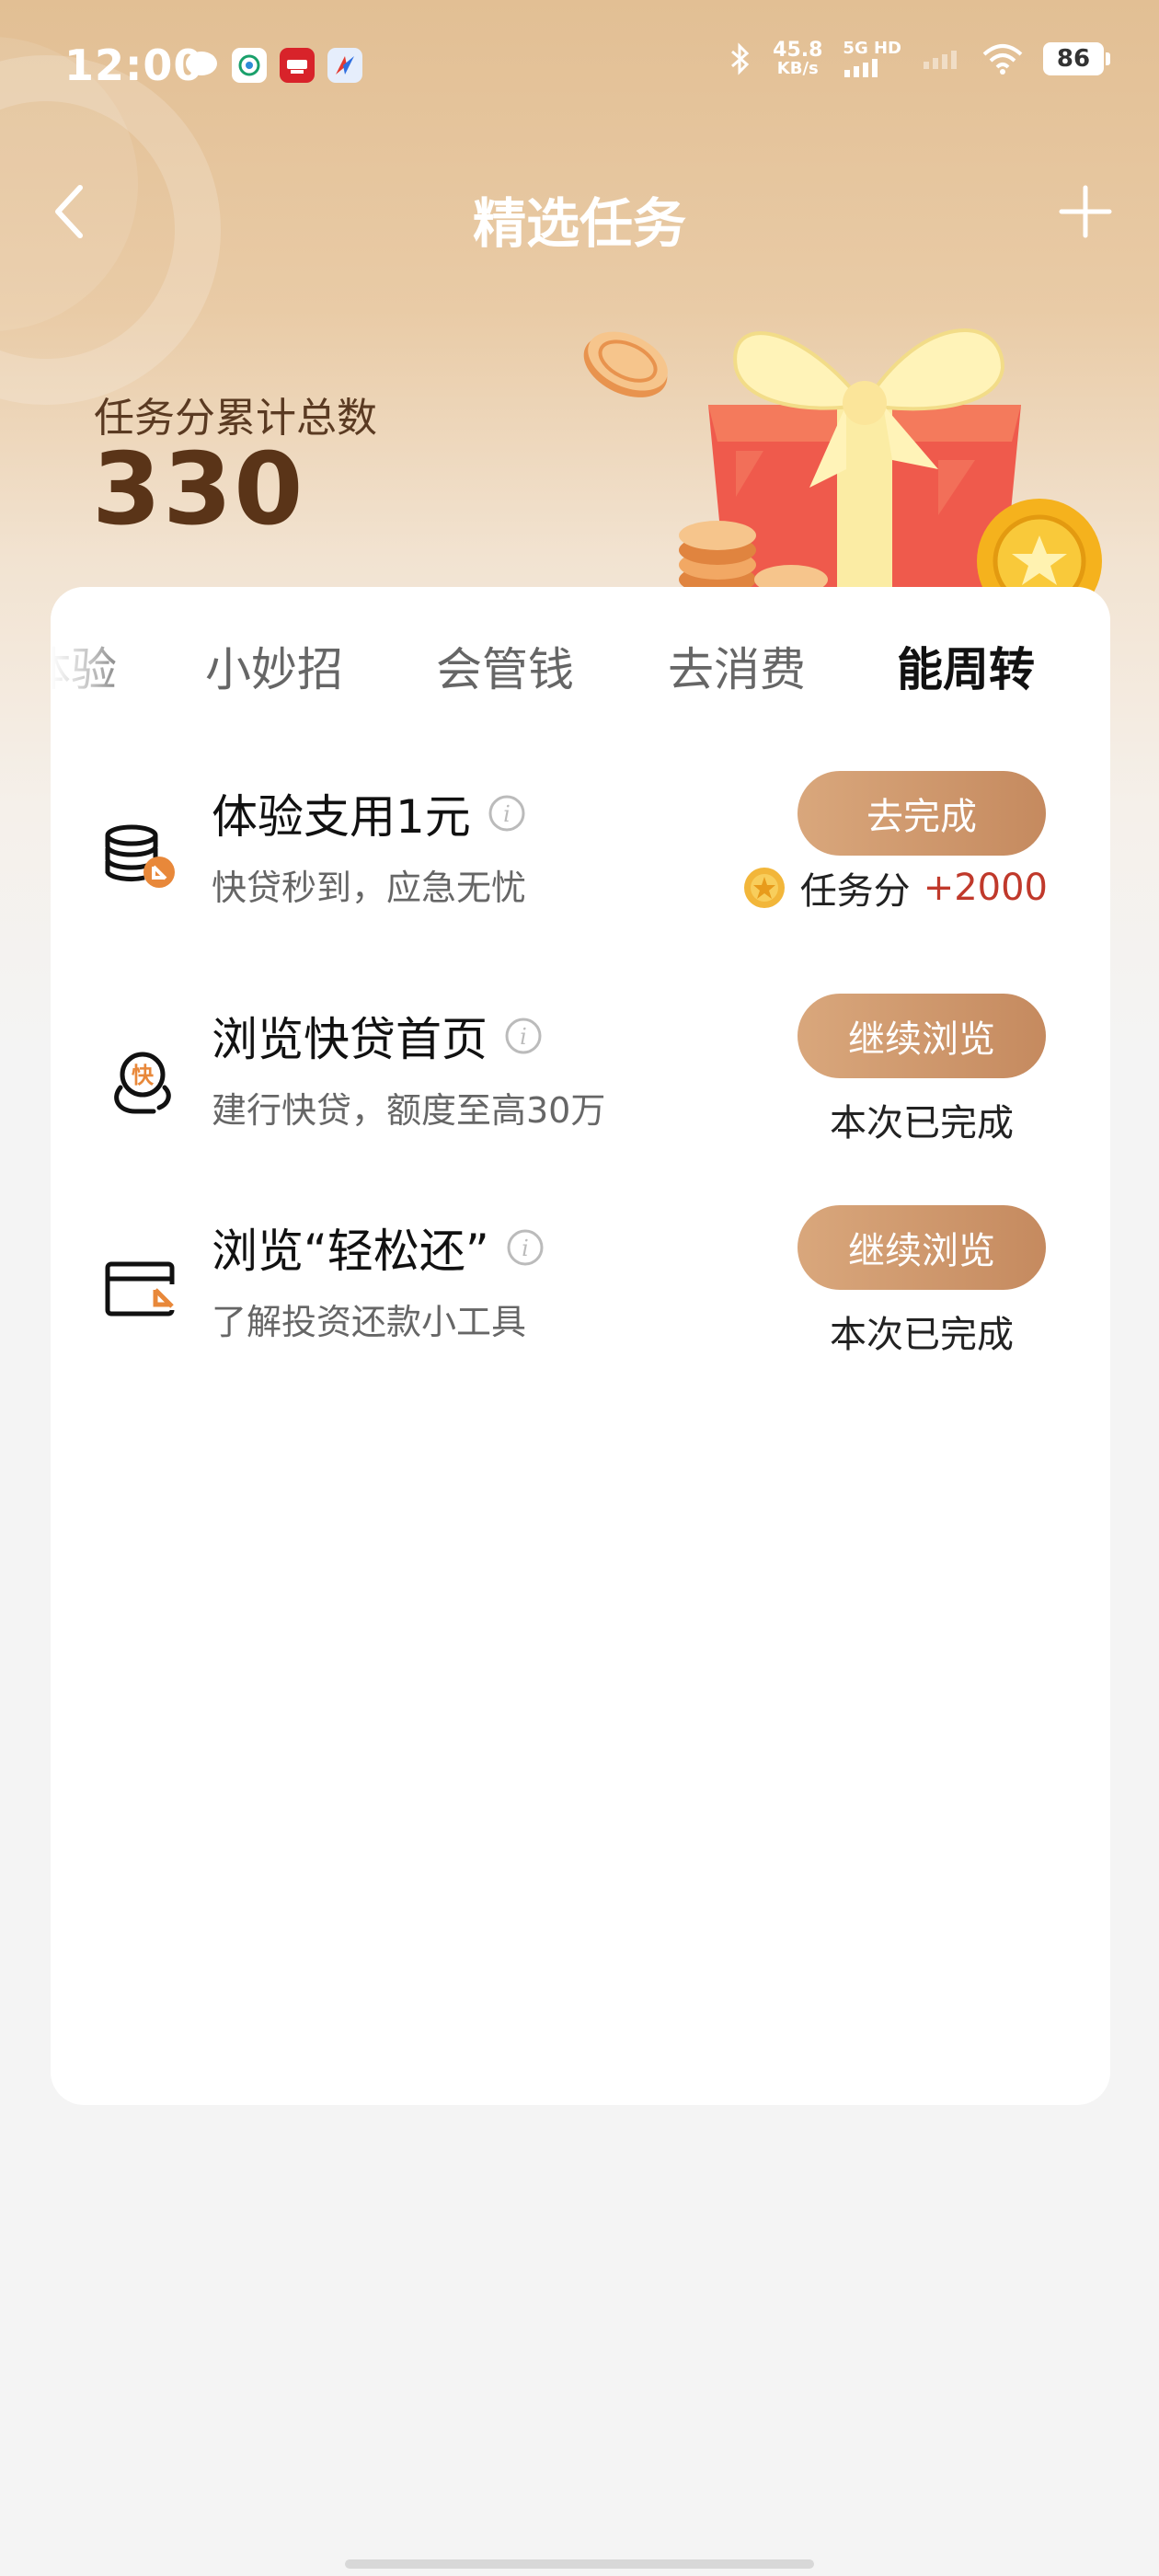  Describe the element at coordinates (579, 69) in the screenshot. I see `status-bar: 12:00 45.8 KB/s 5G HD 86` at that location.